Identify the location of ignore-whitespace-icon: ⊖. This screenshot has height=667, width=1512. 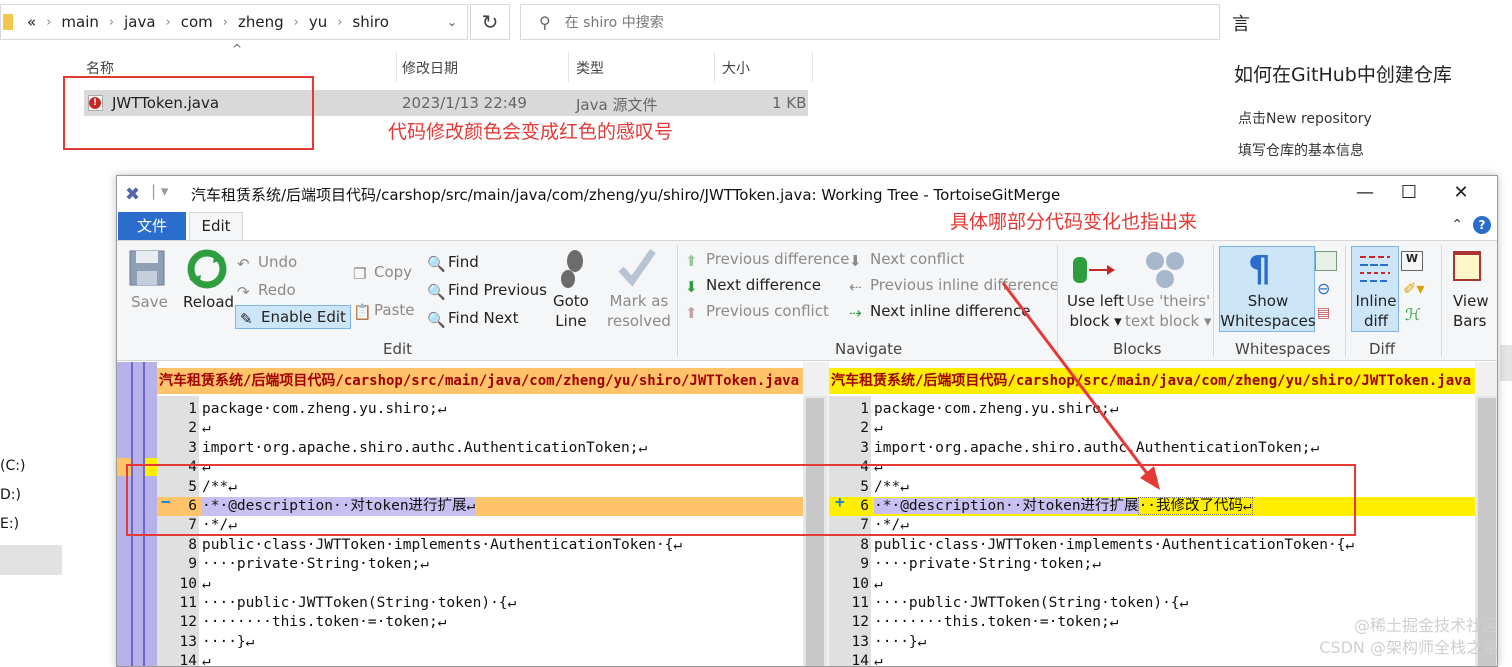
(1323, 288).